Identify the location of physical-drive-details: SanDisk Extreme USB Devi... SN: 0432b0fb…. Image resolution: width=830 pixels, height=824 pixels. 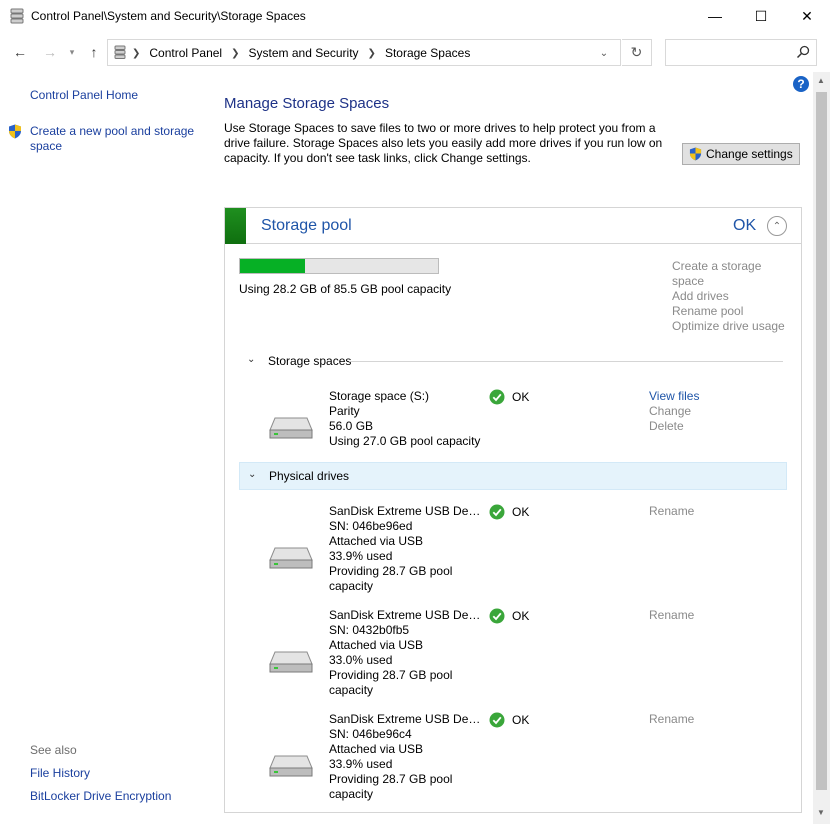
(405, 653).